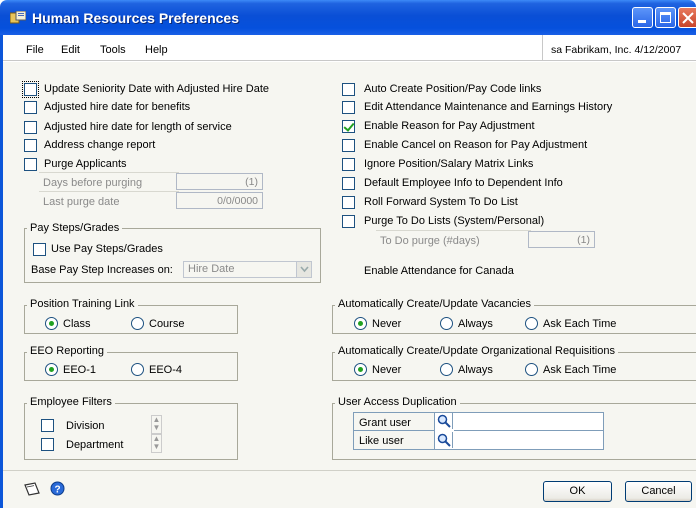  I want to click on grant-user-label-cell: Grant user, so click(394, 422).